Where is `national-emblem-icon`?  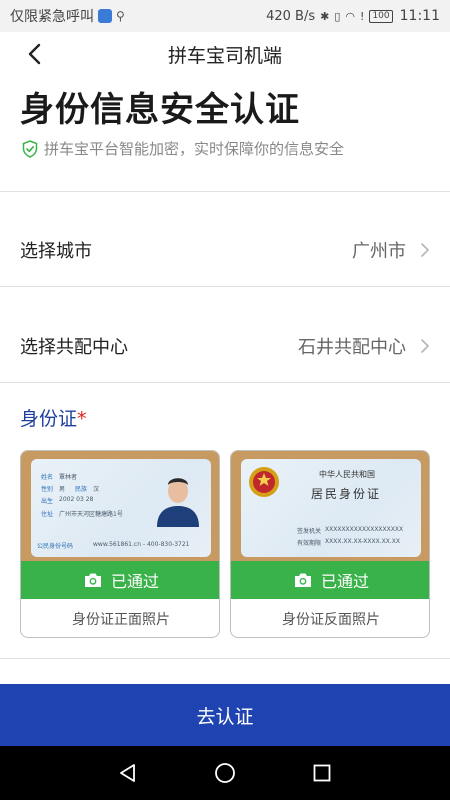
national-emblem-icon is located at coordinates (264, 482).